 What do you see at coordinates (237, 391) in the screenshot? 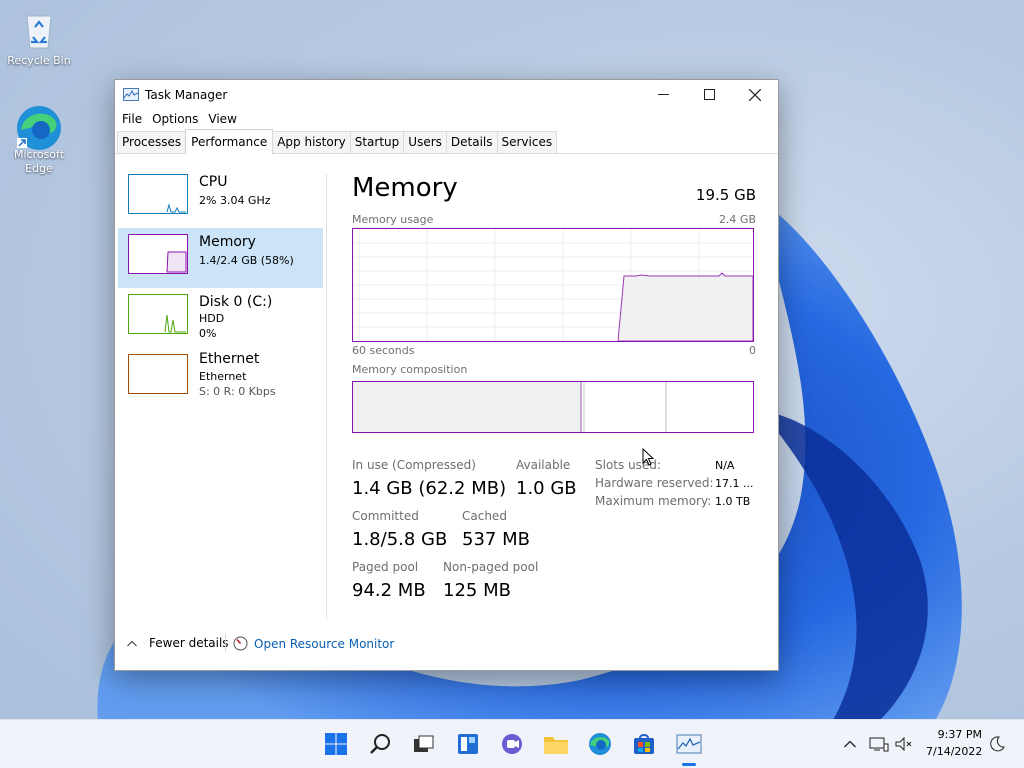
I see `ethernet-throughput: S: 0 R: 0 Kbps` at bounding box center [237, 391].